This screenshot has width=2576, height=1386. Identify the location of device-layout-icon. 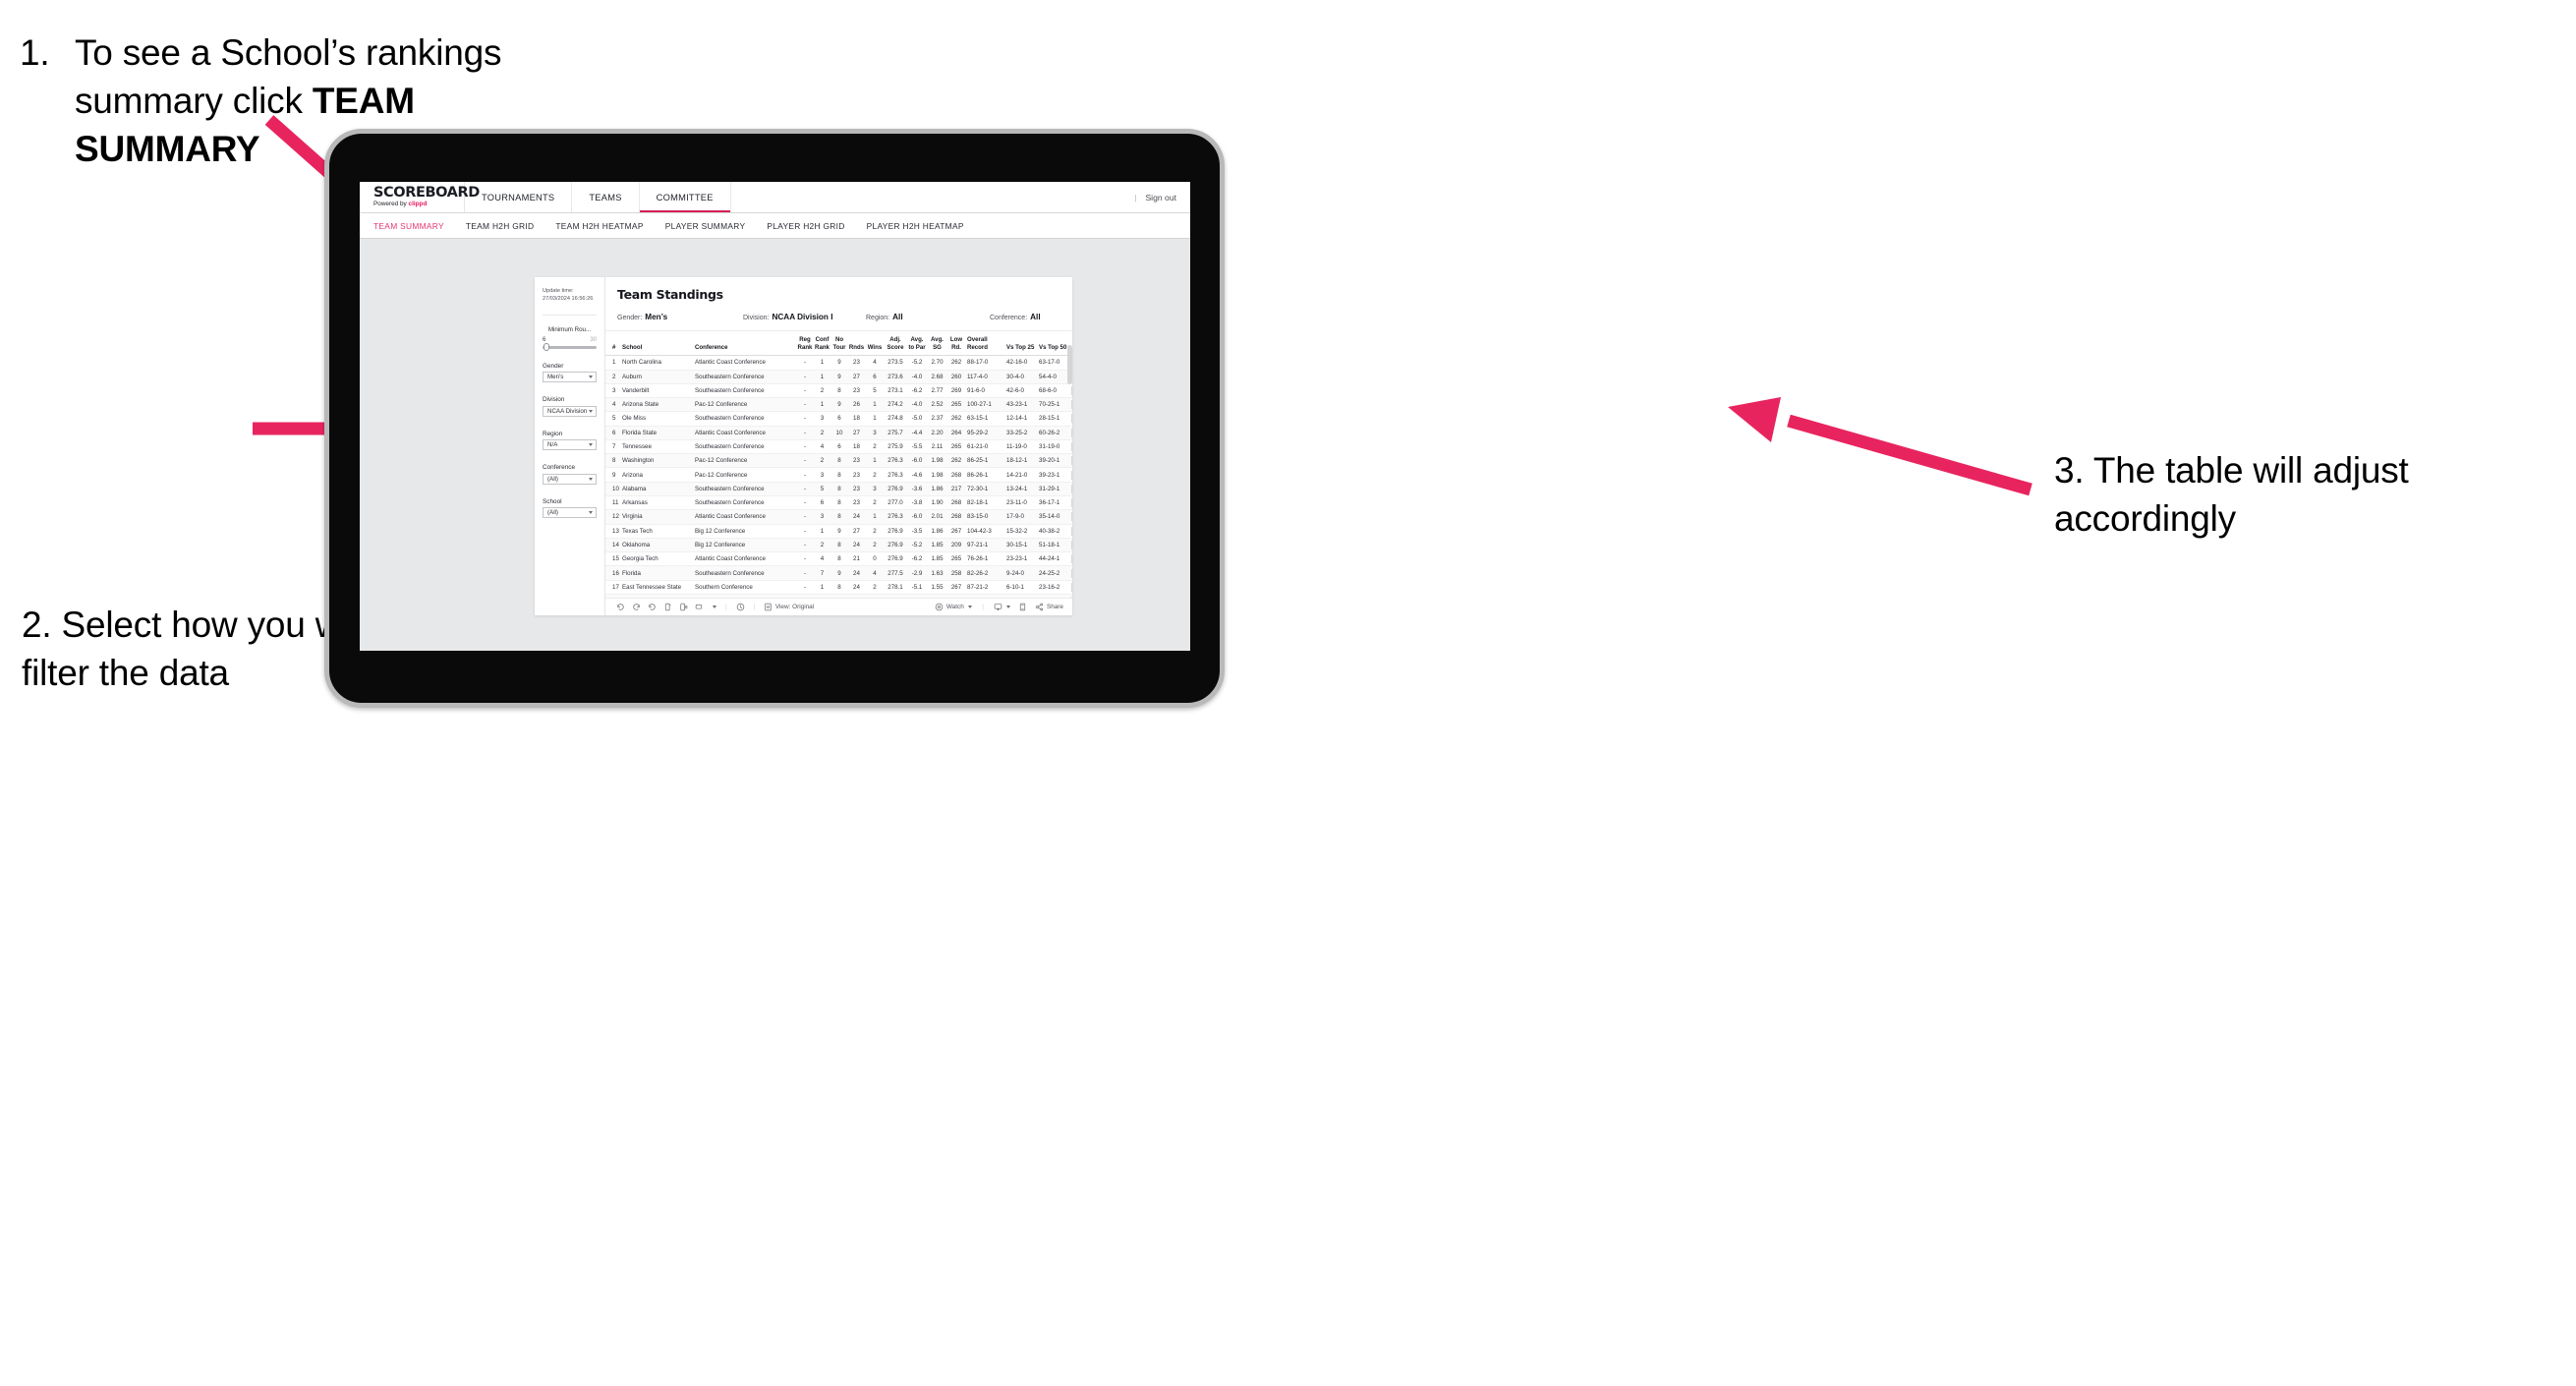
(699, 607).